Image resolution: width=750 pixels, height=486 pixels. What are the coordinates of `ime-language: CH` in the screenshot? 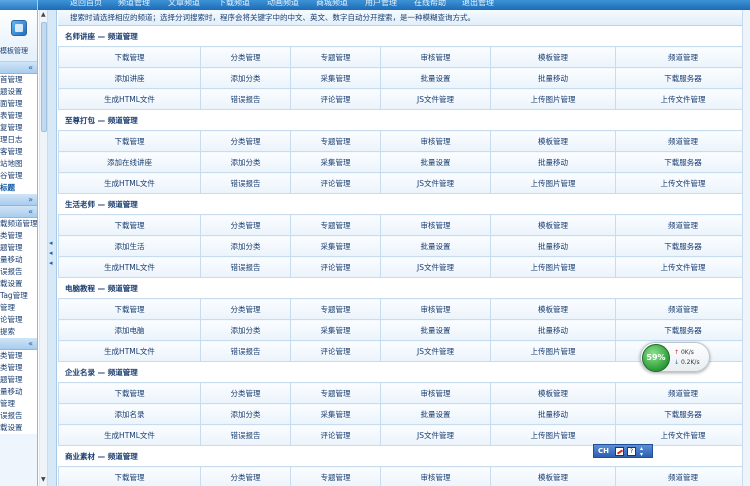 It's located at (603, 451).